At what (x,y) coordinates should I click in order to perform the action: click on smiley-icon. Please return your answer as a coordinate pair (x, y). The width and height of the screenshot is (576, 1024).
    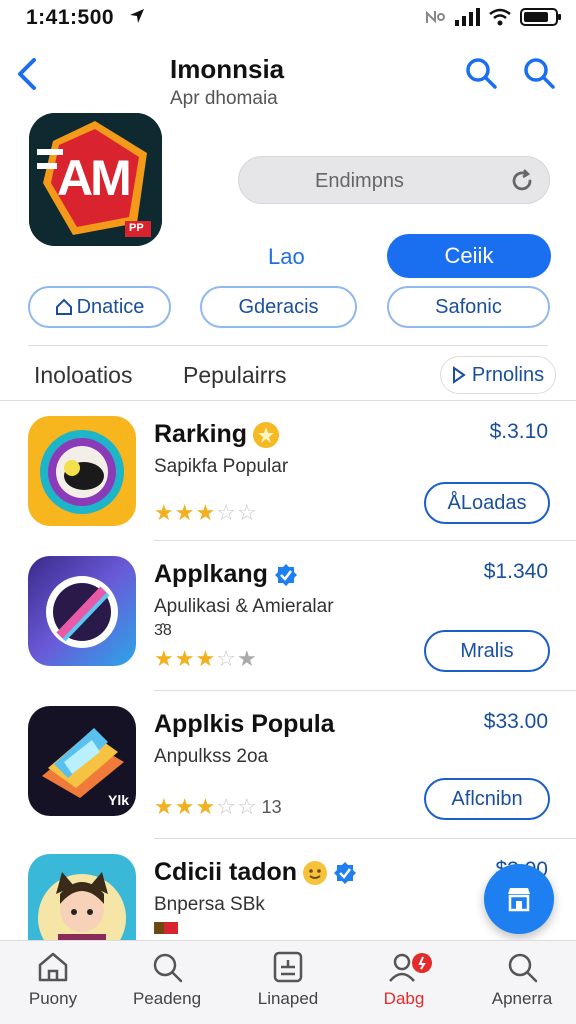
    Looking at the image, I should click on (315, 872).